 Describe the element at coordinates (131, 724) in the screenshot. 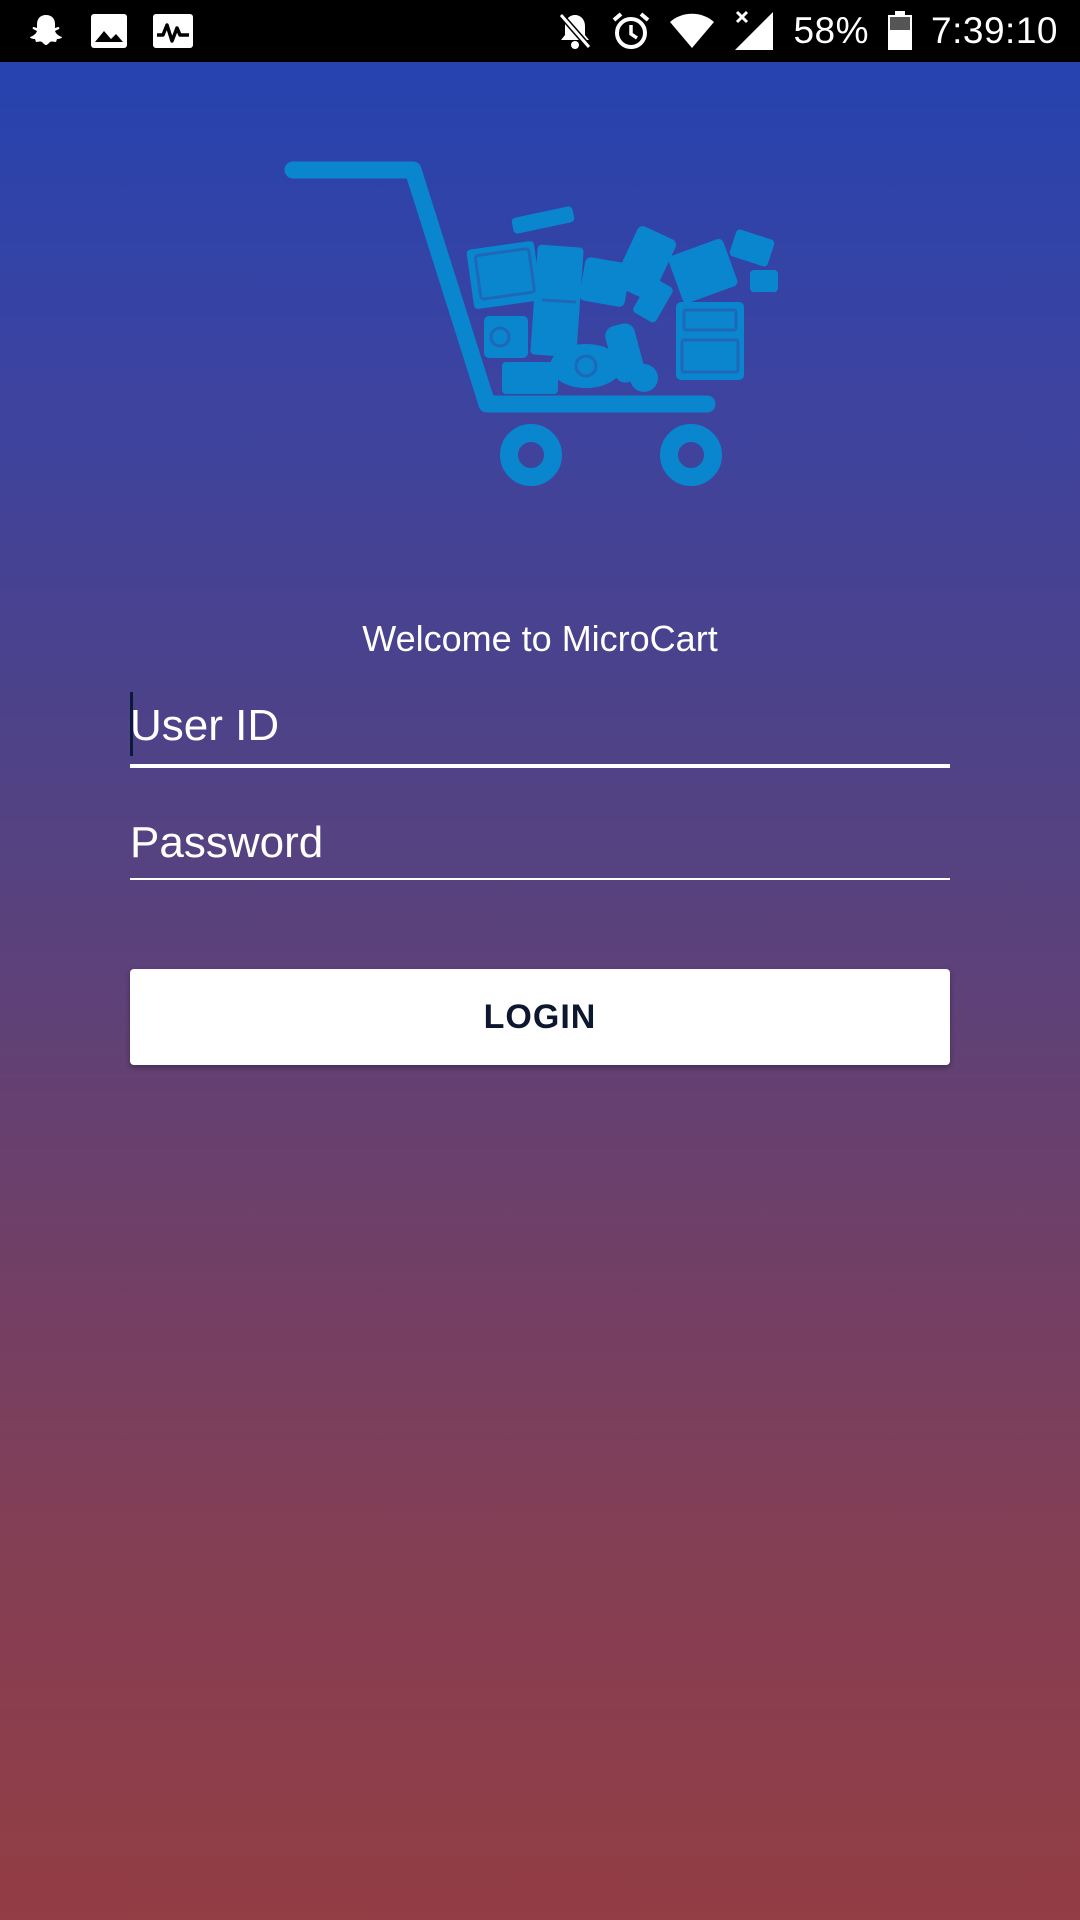

I see `text-cursor` at that location.